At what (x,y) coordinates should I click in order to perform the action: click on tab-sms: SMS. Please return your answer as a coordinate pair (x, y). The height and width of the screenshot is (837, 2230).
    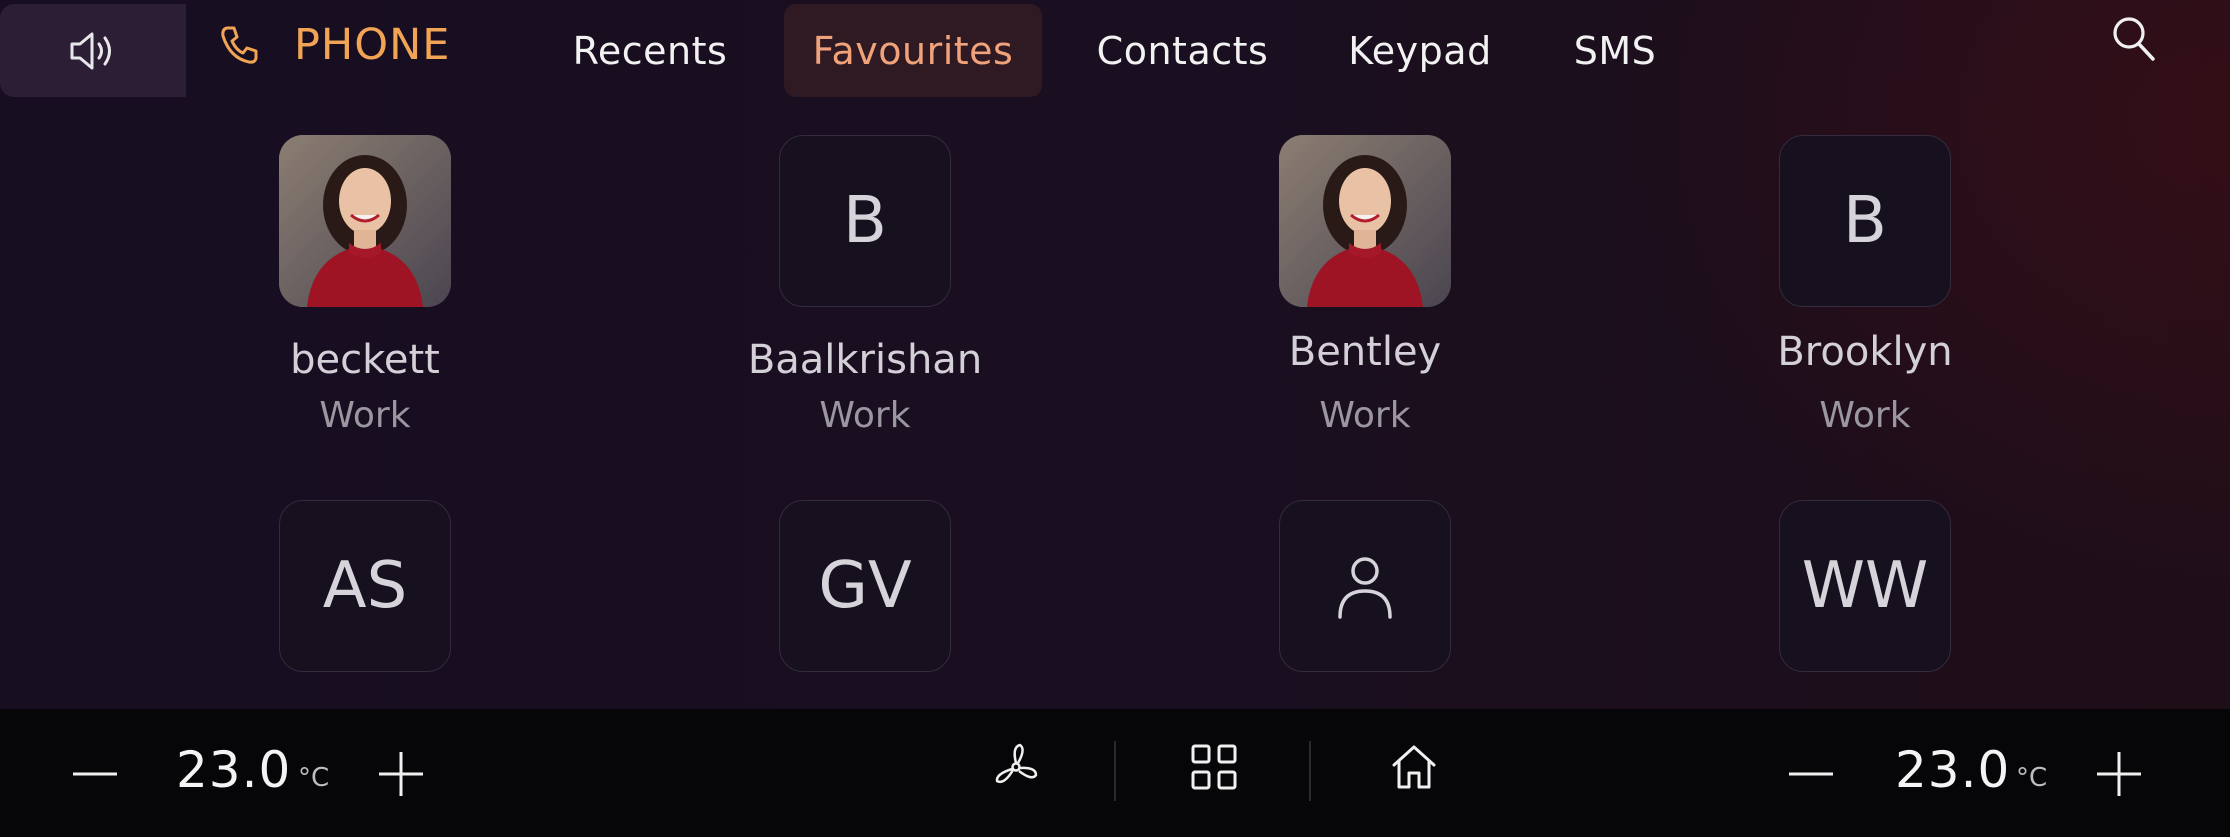
    Looking at the image, I should click on (1615, 50).